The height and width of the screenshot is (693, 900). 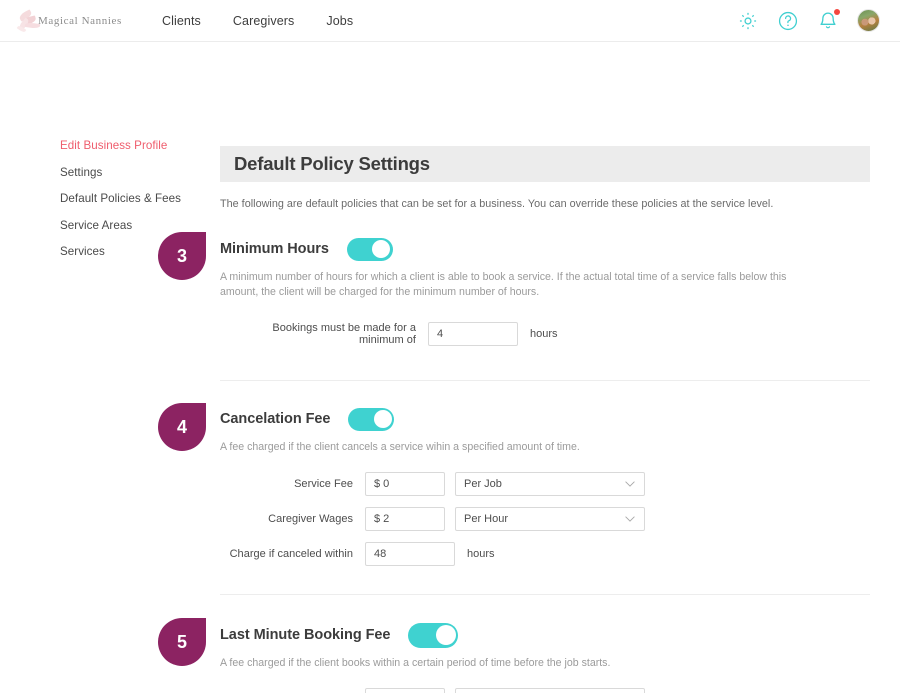 I want to click on header-actions, so click(x=808, y=20).